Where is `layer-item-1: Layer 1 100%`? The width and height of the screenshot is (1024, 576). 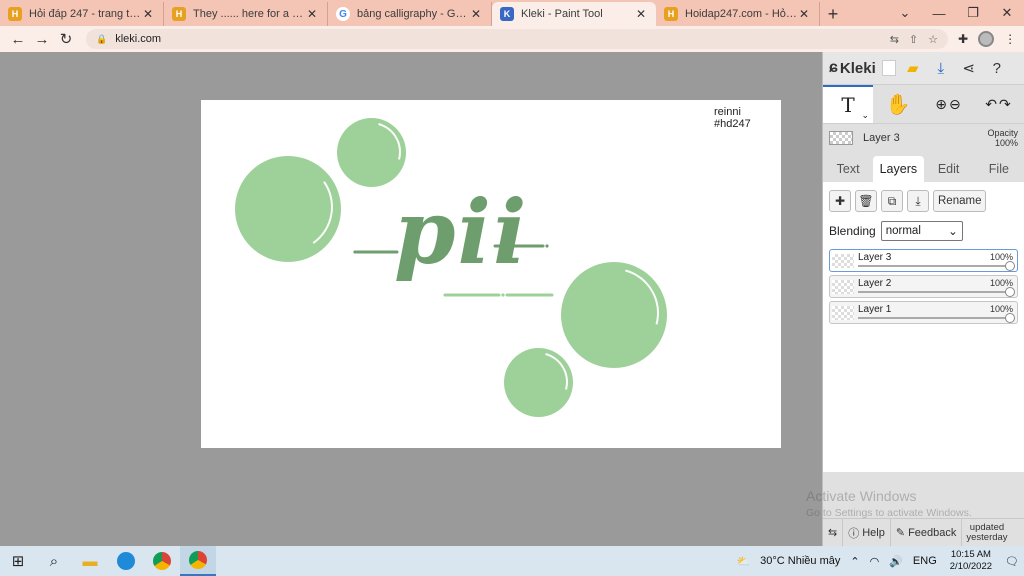 layer-item-1: Layer 1 100% is located at coordinates (923, 312).